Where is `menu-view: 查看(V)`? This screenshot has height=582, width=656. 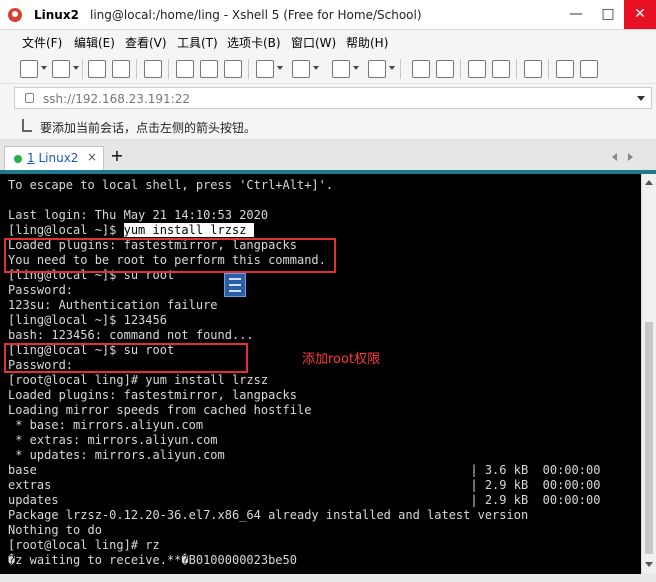
menu-view: 查看(V) is located at coordinates (146, 42).